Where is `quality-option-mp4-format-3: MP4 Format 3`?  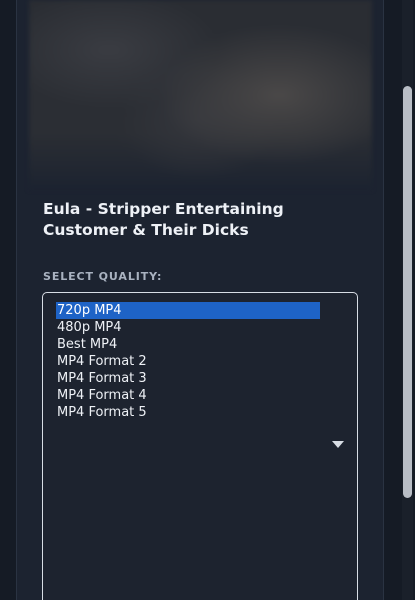
quality-option-mp4-format-3: MP4 Format 3 is located at coordinates (188, 378).